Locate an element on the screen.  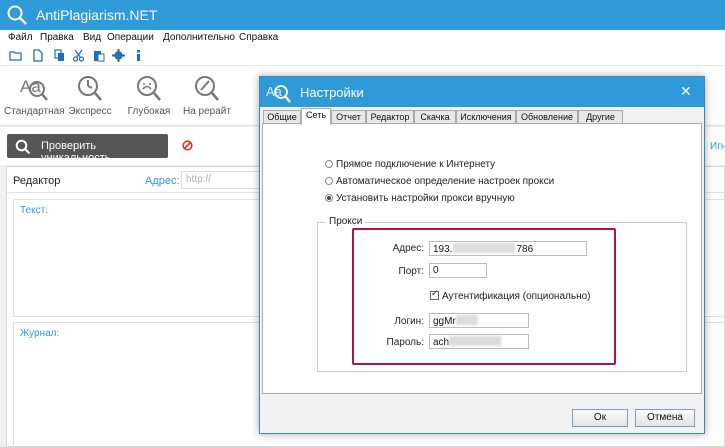
mode-label: Стандартная is located at coordinates (34, 111).